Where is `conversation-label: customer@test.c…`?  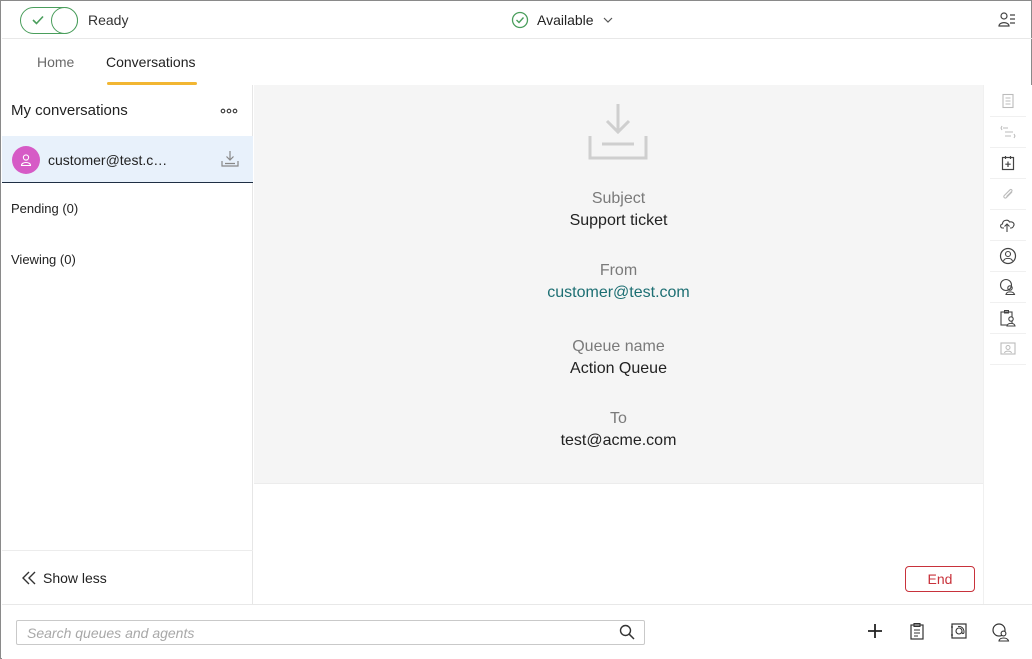
conversation-label: customer@test.c… is located at coordinates (108, 160).